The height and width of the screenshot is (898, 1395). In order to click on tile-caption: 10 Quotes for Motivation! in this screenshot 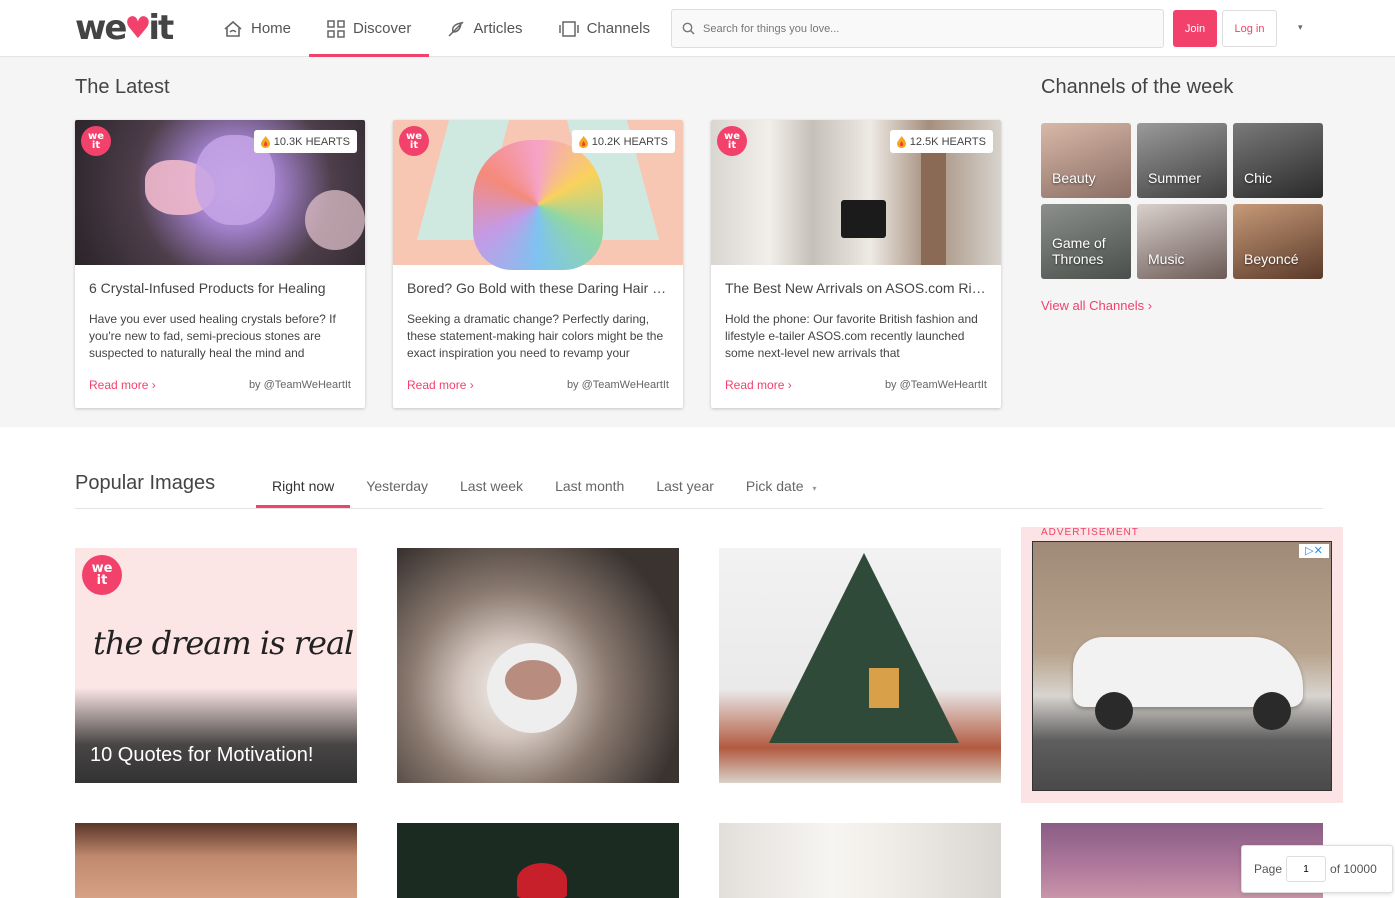, I will do `click(202, 755)`.